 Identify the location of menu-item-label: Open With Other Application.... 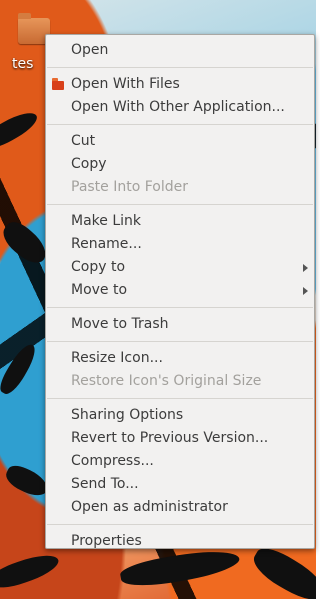
(178, 107).